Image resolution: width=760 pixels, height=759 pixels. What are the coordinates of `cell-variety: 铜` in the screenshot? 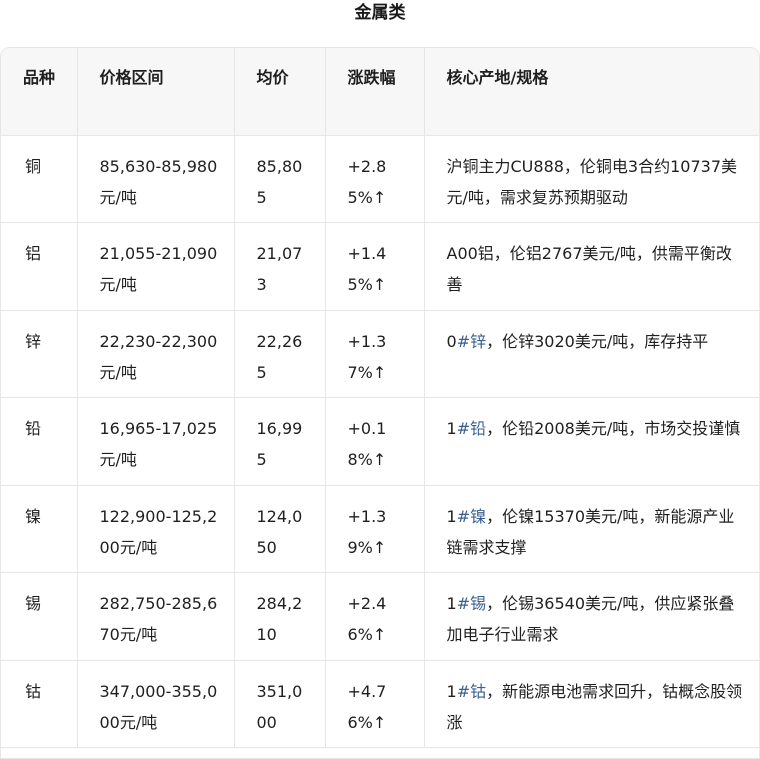 It's located at (39, 179).